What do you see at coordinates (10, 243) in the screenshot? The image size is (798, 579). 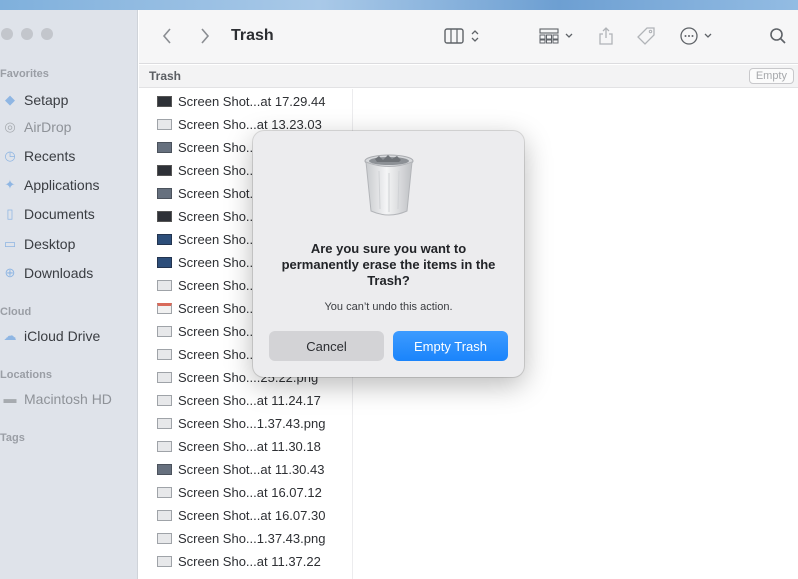 I see `desktop-icon: ▭` at bounding box center [10, 243].